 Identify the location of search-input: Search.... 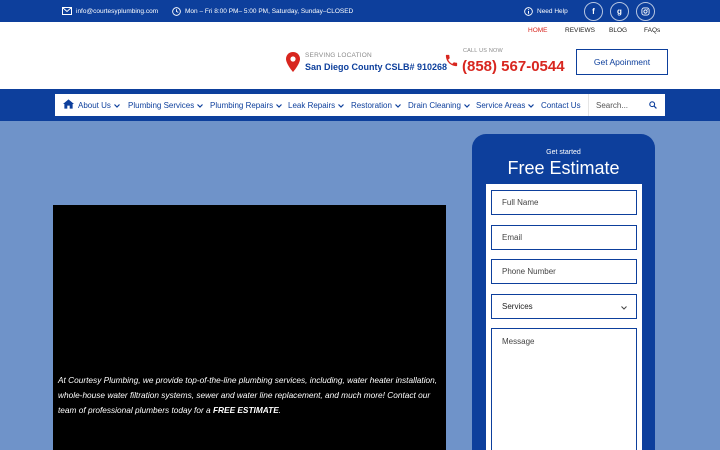
(625, 105).